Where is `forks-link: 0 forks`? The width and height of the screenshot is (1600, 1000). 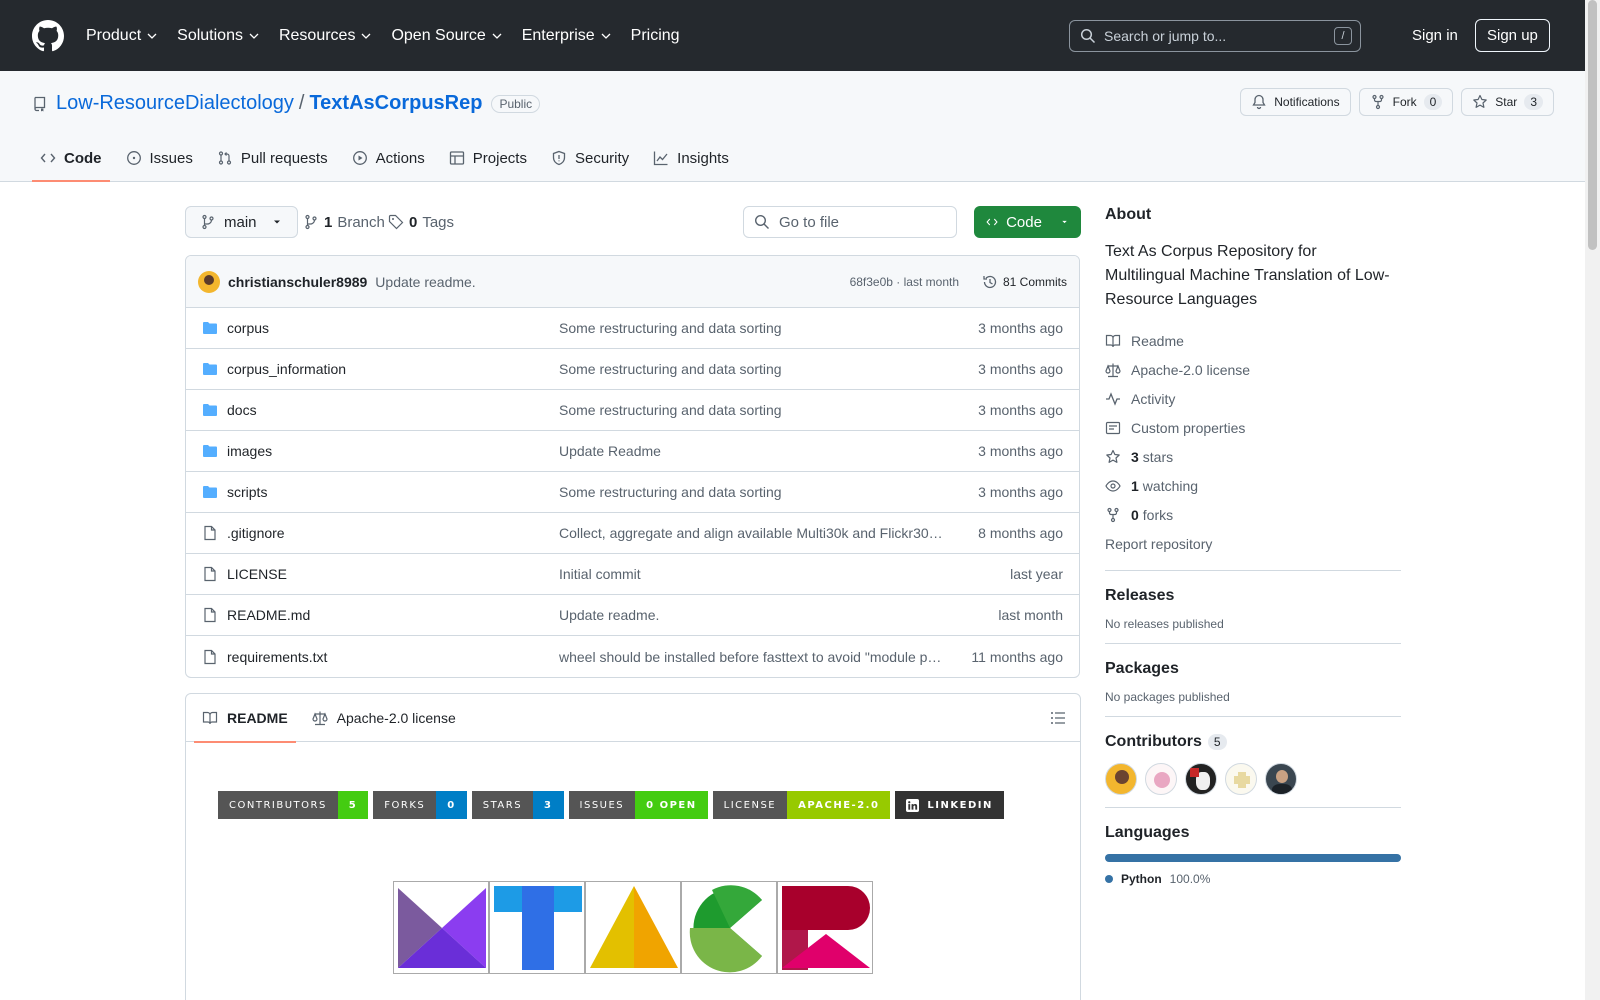
forks-link: 0 forks is located at coordinates (1253, 514).